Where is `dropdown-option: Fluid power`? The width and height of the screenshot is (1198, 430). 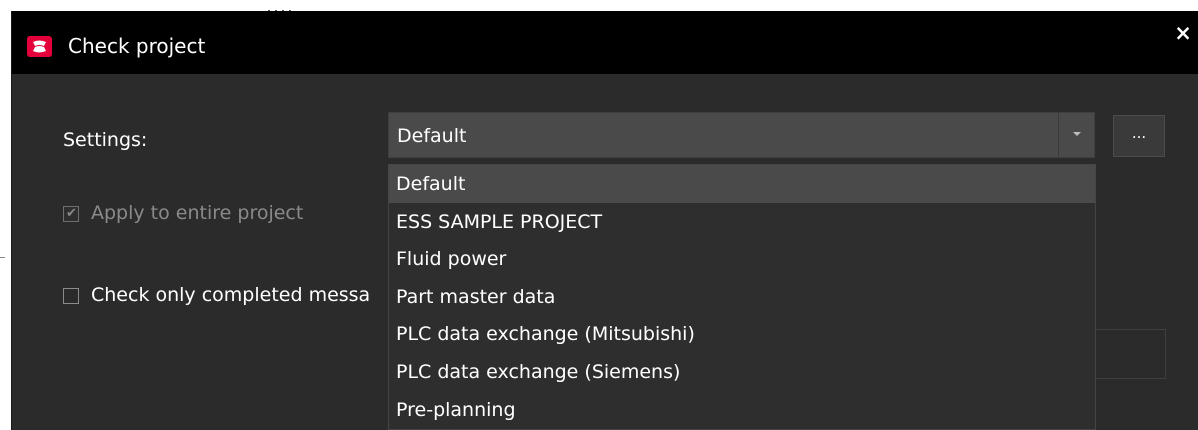 dropdown-option: Fluid power is located at coordinates (742, 259).